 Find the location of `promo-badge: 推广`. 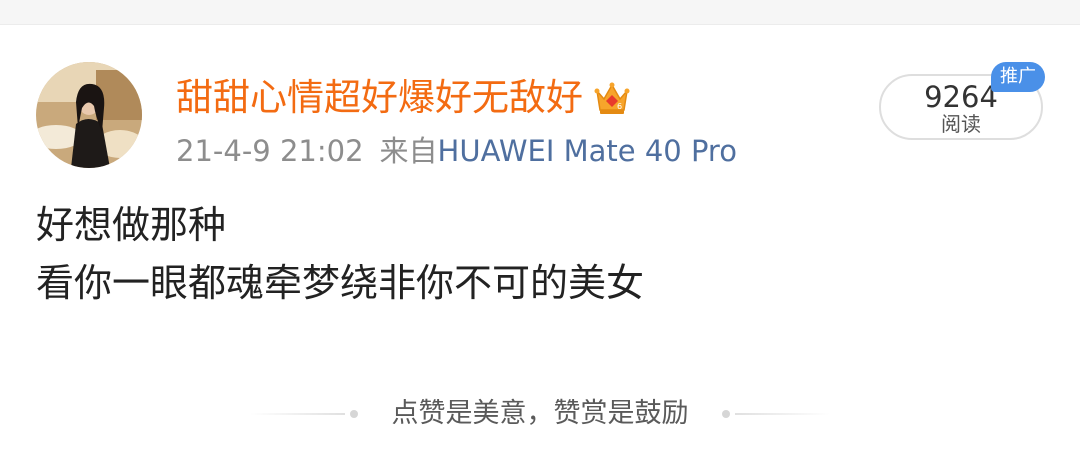

promo-badge: 推广 is located at coordinates (1018, 77).